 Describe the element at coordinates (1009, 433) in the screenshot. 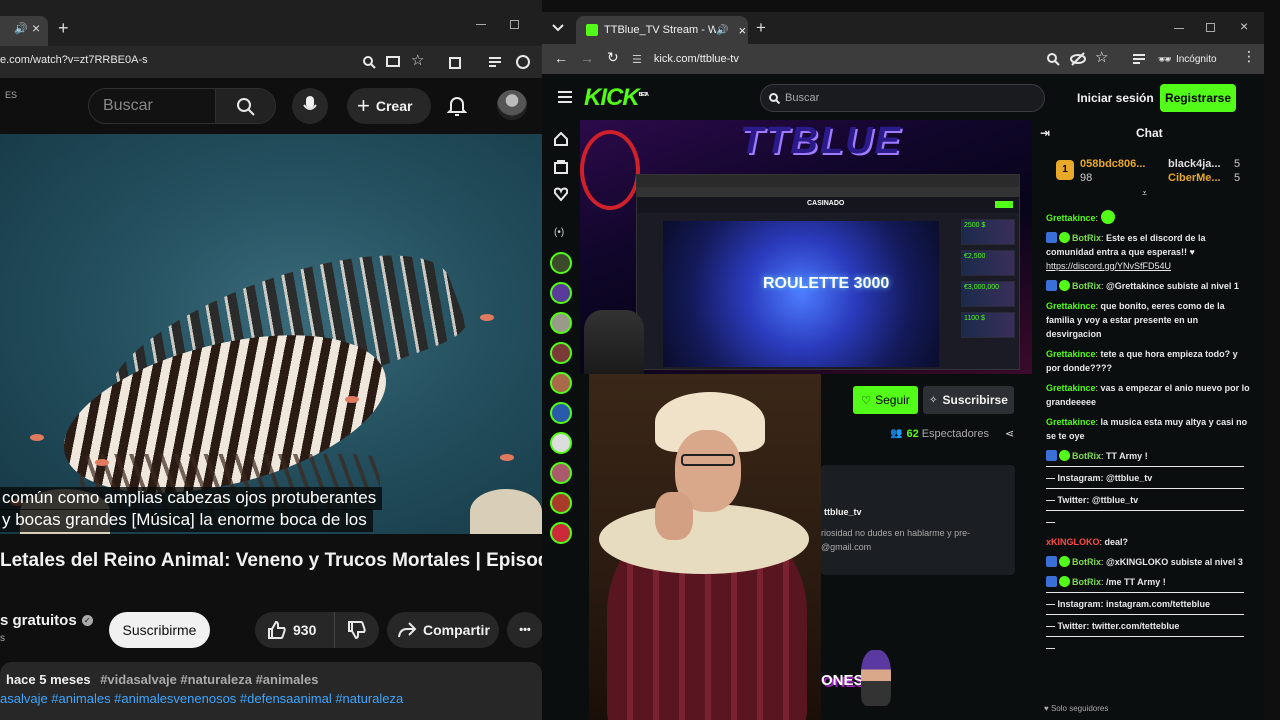

I see `share-icon: ⋖` at that location.